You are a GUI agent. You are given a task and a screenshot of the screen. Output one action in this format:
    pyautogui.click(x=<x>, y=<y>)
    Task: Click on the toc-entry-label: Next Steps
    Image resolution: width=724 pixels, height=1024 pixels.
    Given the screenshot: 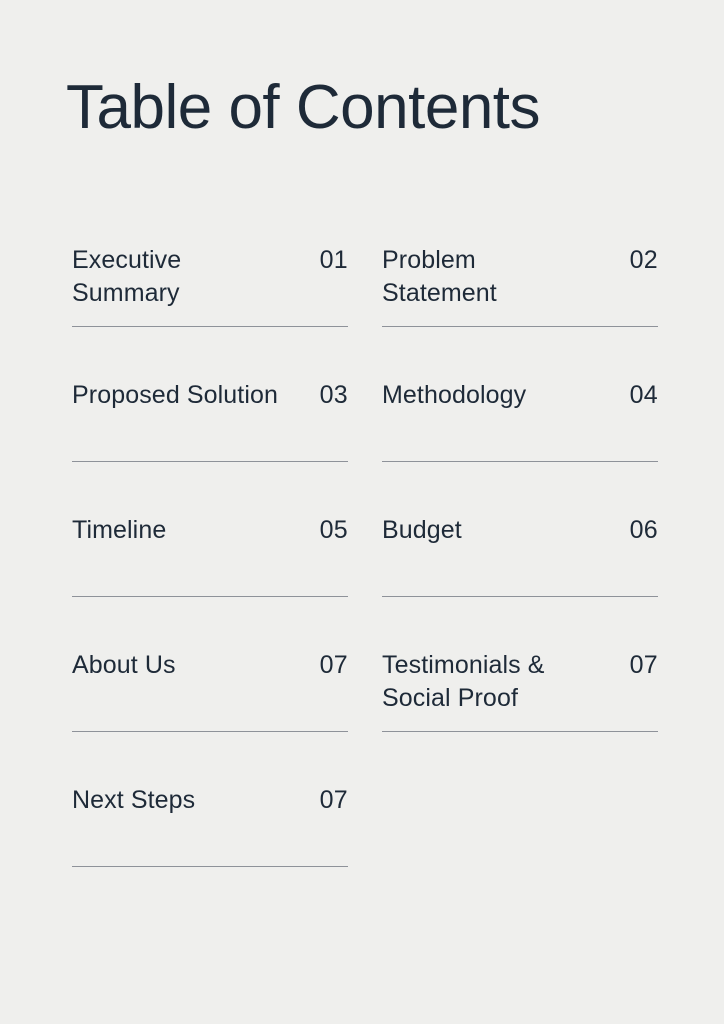 What is the action you would take?
    pyautogui.click(x=134, y=800)
    